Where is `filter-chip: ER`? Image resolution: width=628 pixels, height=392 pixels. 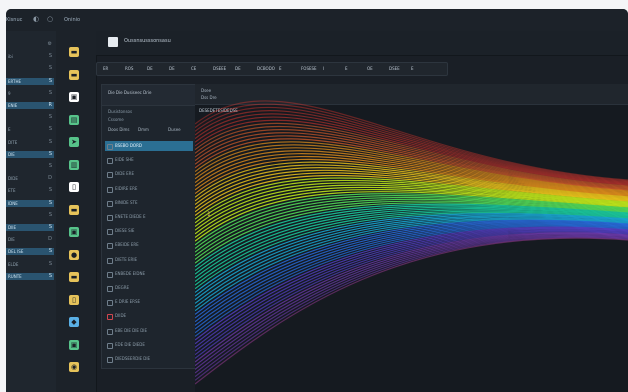 filter-chip: ER is located at coordinates (105, 69).